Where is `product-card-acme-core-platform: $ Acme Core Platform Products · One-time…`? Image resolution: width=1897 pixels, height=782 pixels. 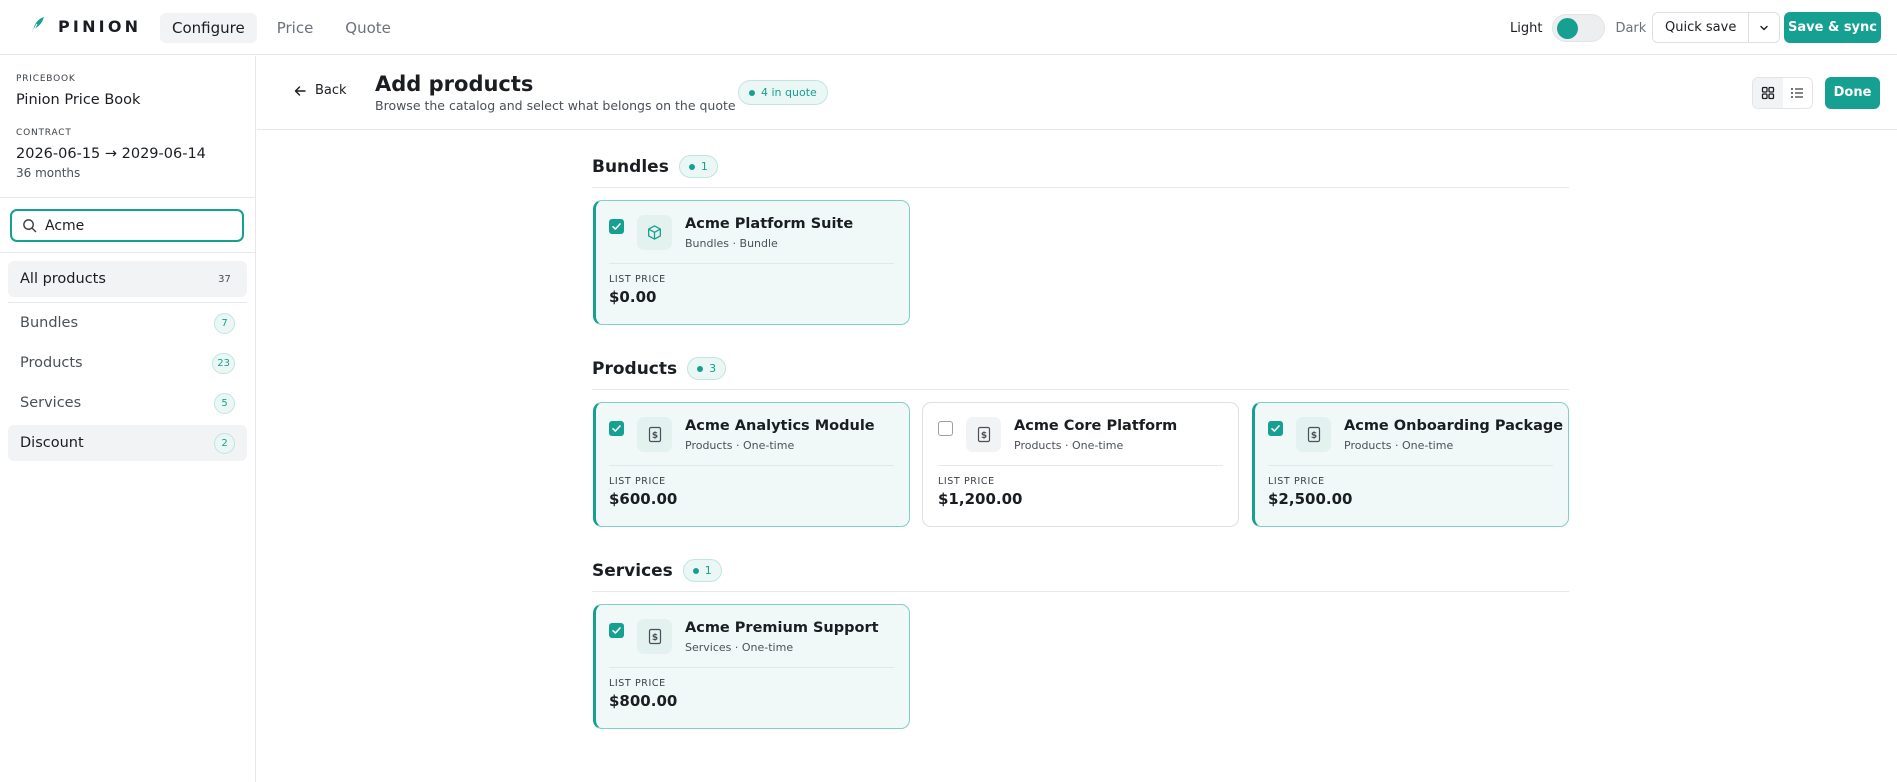
product-card-acme-core-platform: $ Acme Core Platform Products · One-time… is located at coordinates (1080, 464).